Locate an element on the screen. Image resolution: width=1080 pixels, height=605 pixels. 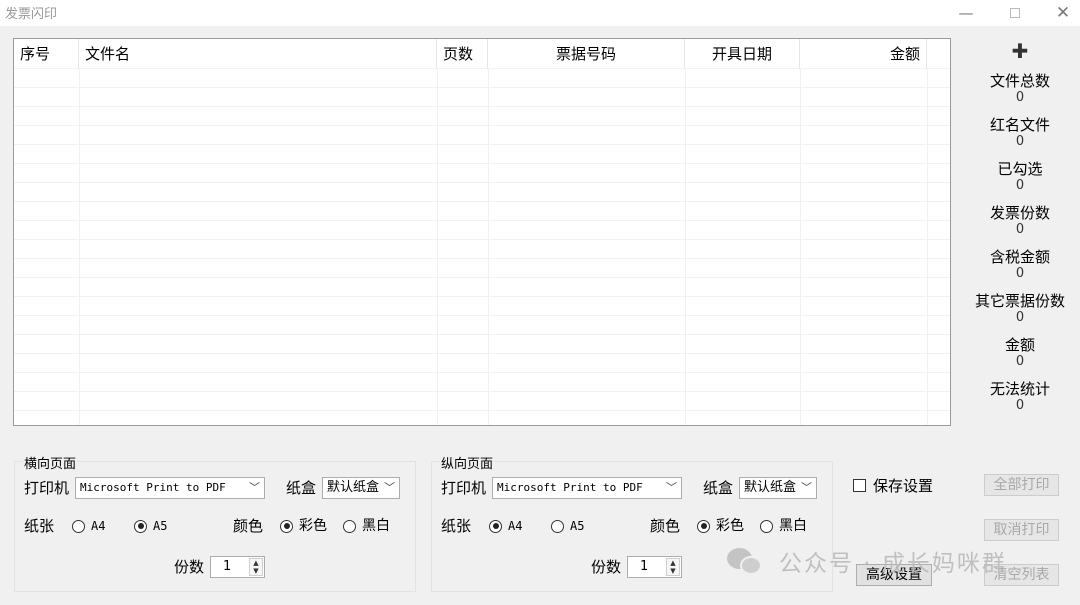
cancel-print-button: 取消打印 is located at coordinates (1021, 530).